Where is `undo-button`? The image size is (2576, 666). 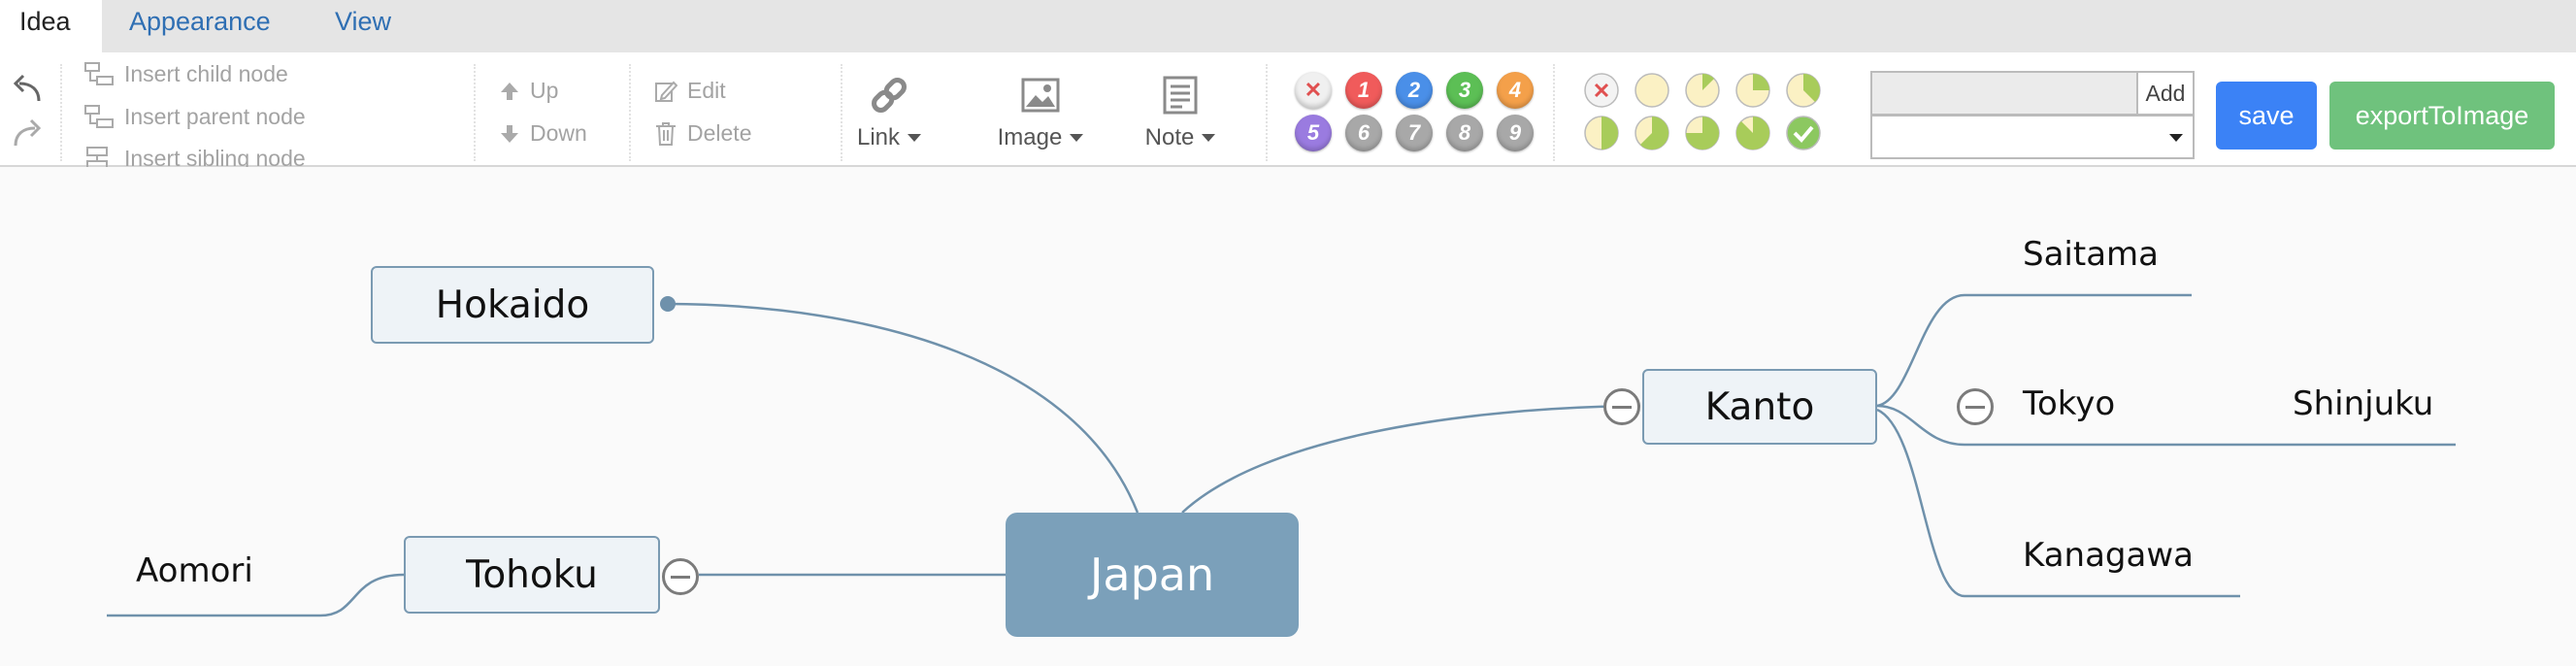 undo-button is located at coordinates (27, 89).